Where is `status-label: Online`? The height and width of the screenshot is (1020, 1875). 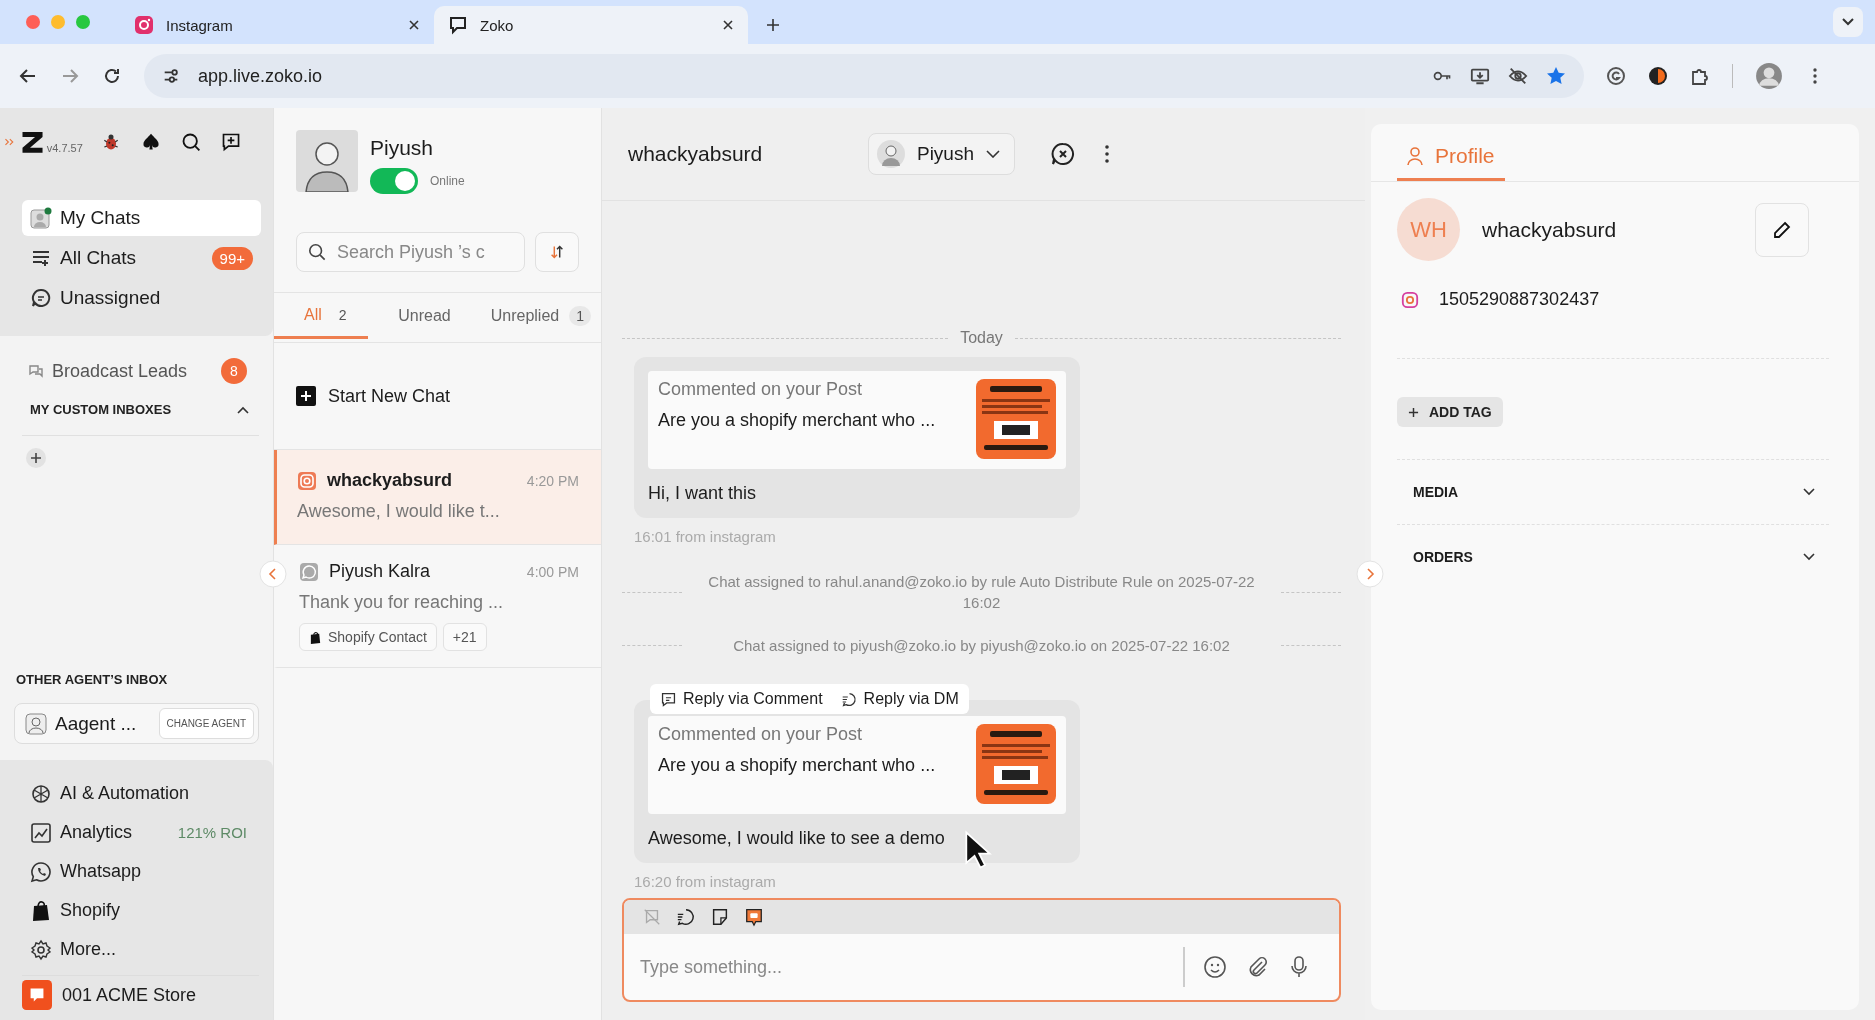
status-label: Online is located at coordinates (447, 181).